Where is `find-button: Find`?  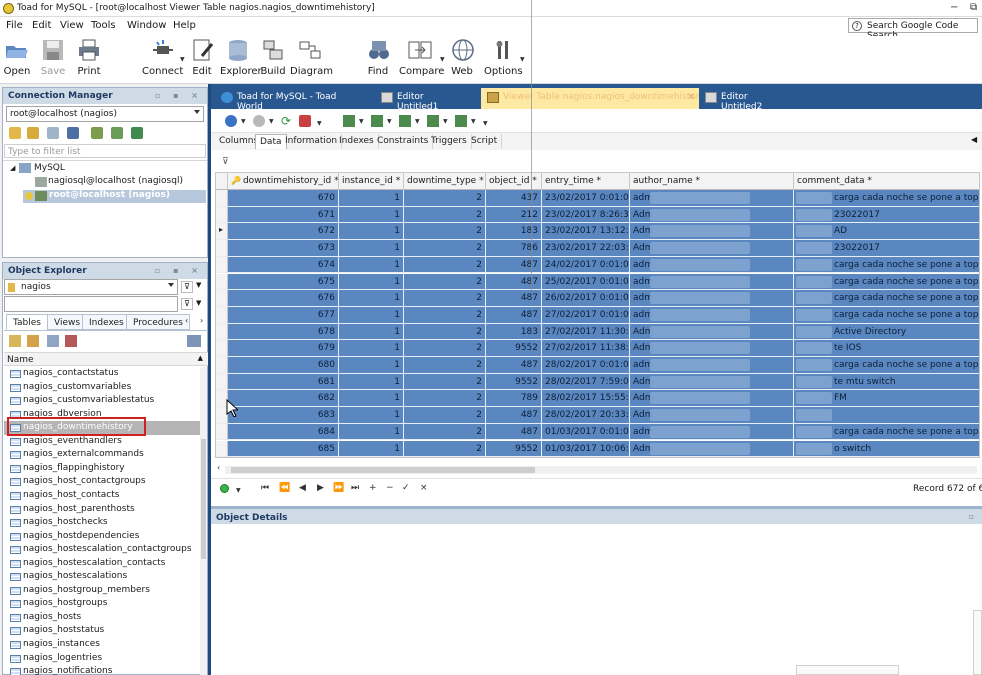 find-button: Find is located at coordinates (378, 57).